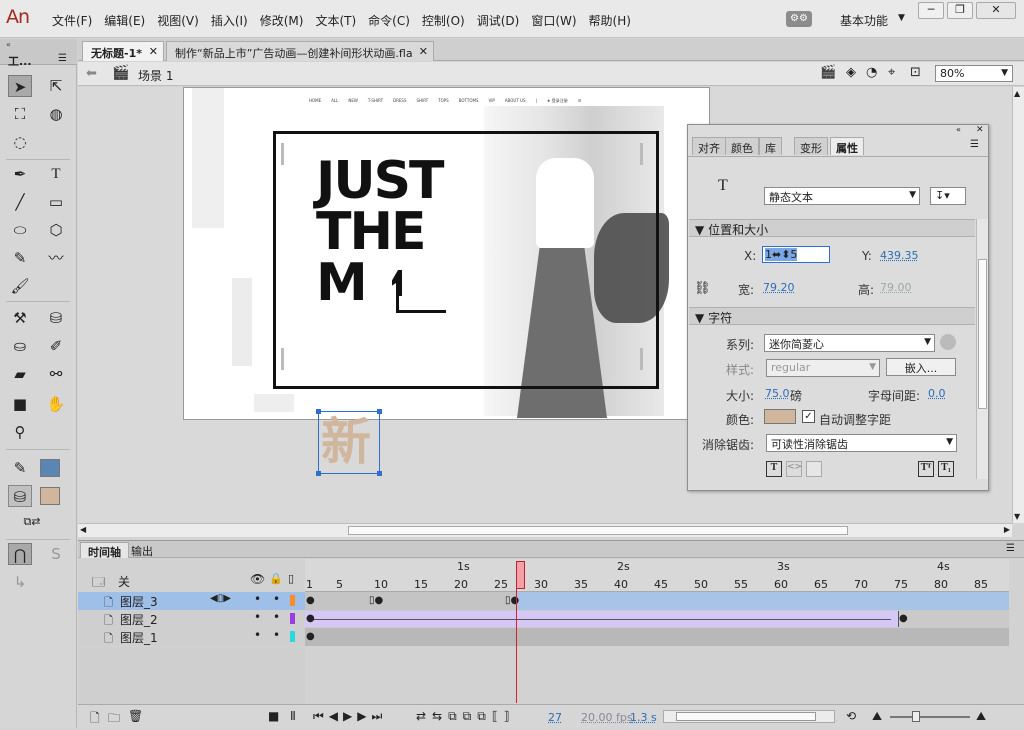 The height and width of the screenshot is (730, 1024). I want to click on workspace-switcher: 基本功能, so click(864, 20).